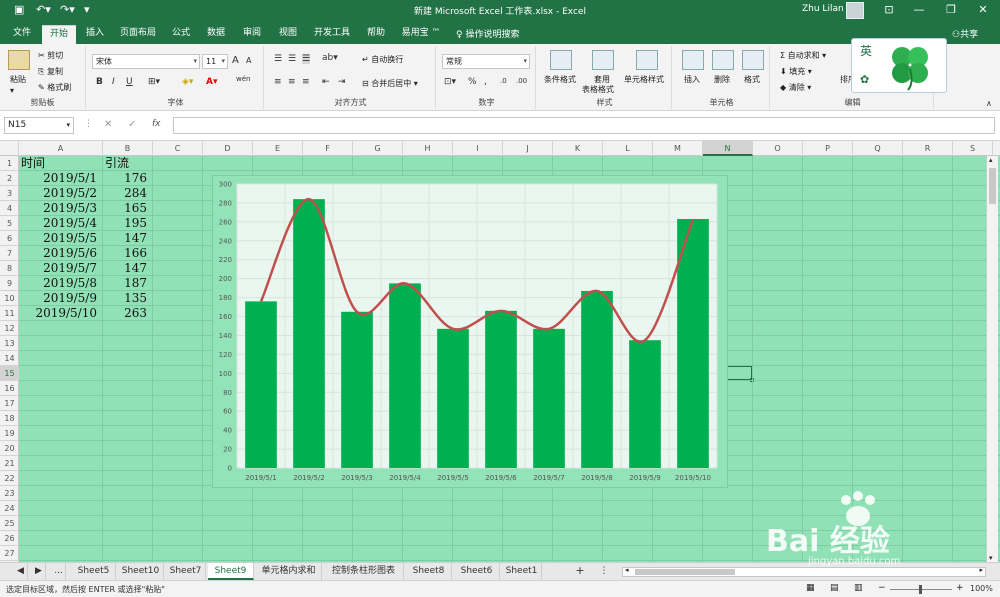 The height and width of the screenshot is (597, 1000). I want to click on cell-value: 176, so click(127, 178).